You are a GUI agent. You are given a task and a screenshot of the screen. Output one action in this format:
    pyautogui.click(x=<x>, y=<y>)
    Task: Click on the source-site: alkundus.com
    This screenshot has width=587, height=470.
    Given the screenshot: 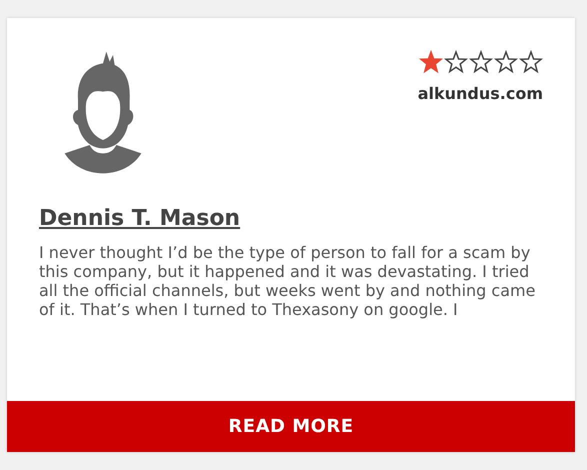 What is the action you would take?
    pyautogui.click(x=480, y=93)
    